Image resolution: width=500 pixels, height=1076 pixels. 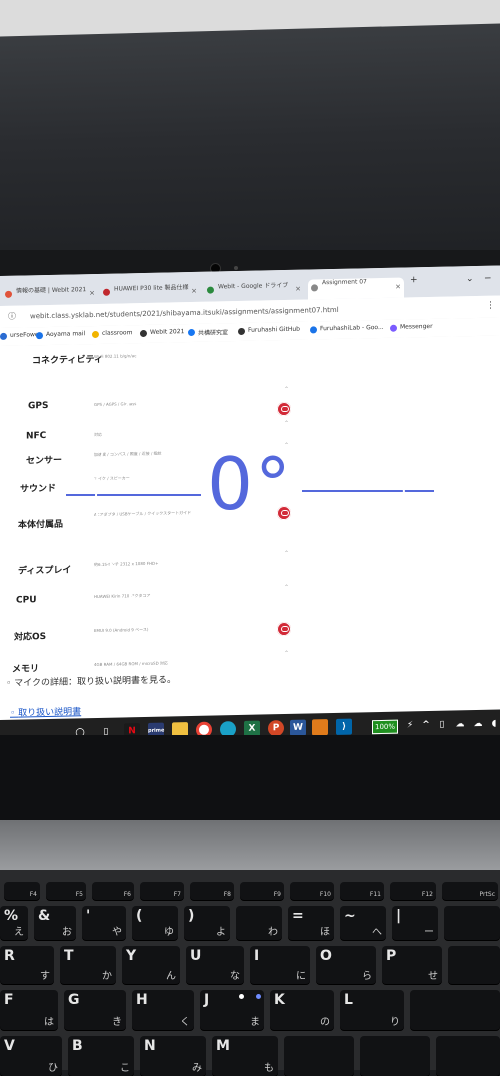 What do you see at coordinates (98, 434) in the screenshot?
I see `spec-value: 対応` at bounding box center [98, 434].